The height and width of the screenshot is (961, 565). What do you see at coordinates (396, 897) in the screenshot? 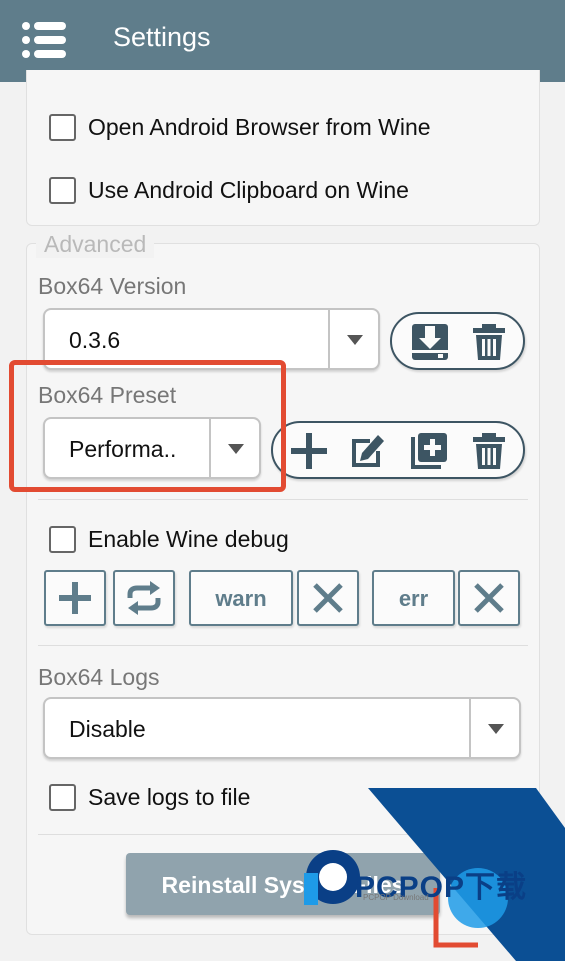
I see `watermark-sub: PCPOP Download` at bounding box center [396, 897].